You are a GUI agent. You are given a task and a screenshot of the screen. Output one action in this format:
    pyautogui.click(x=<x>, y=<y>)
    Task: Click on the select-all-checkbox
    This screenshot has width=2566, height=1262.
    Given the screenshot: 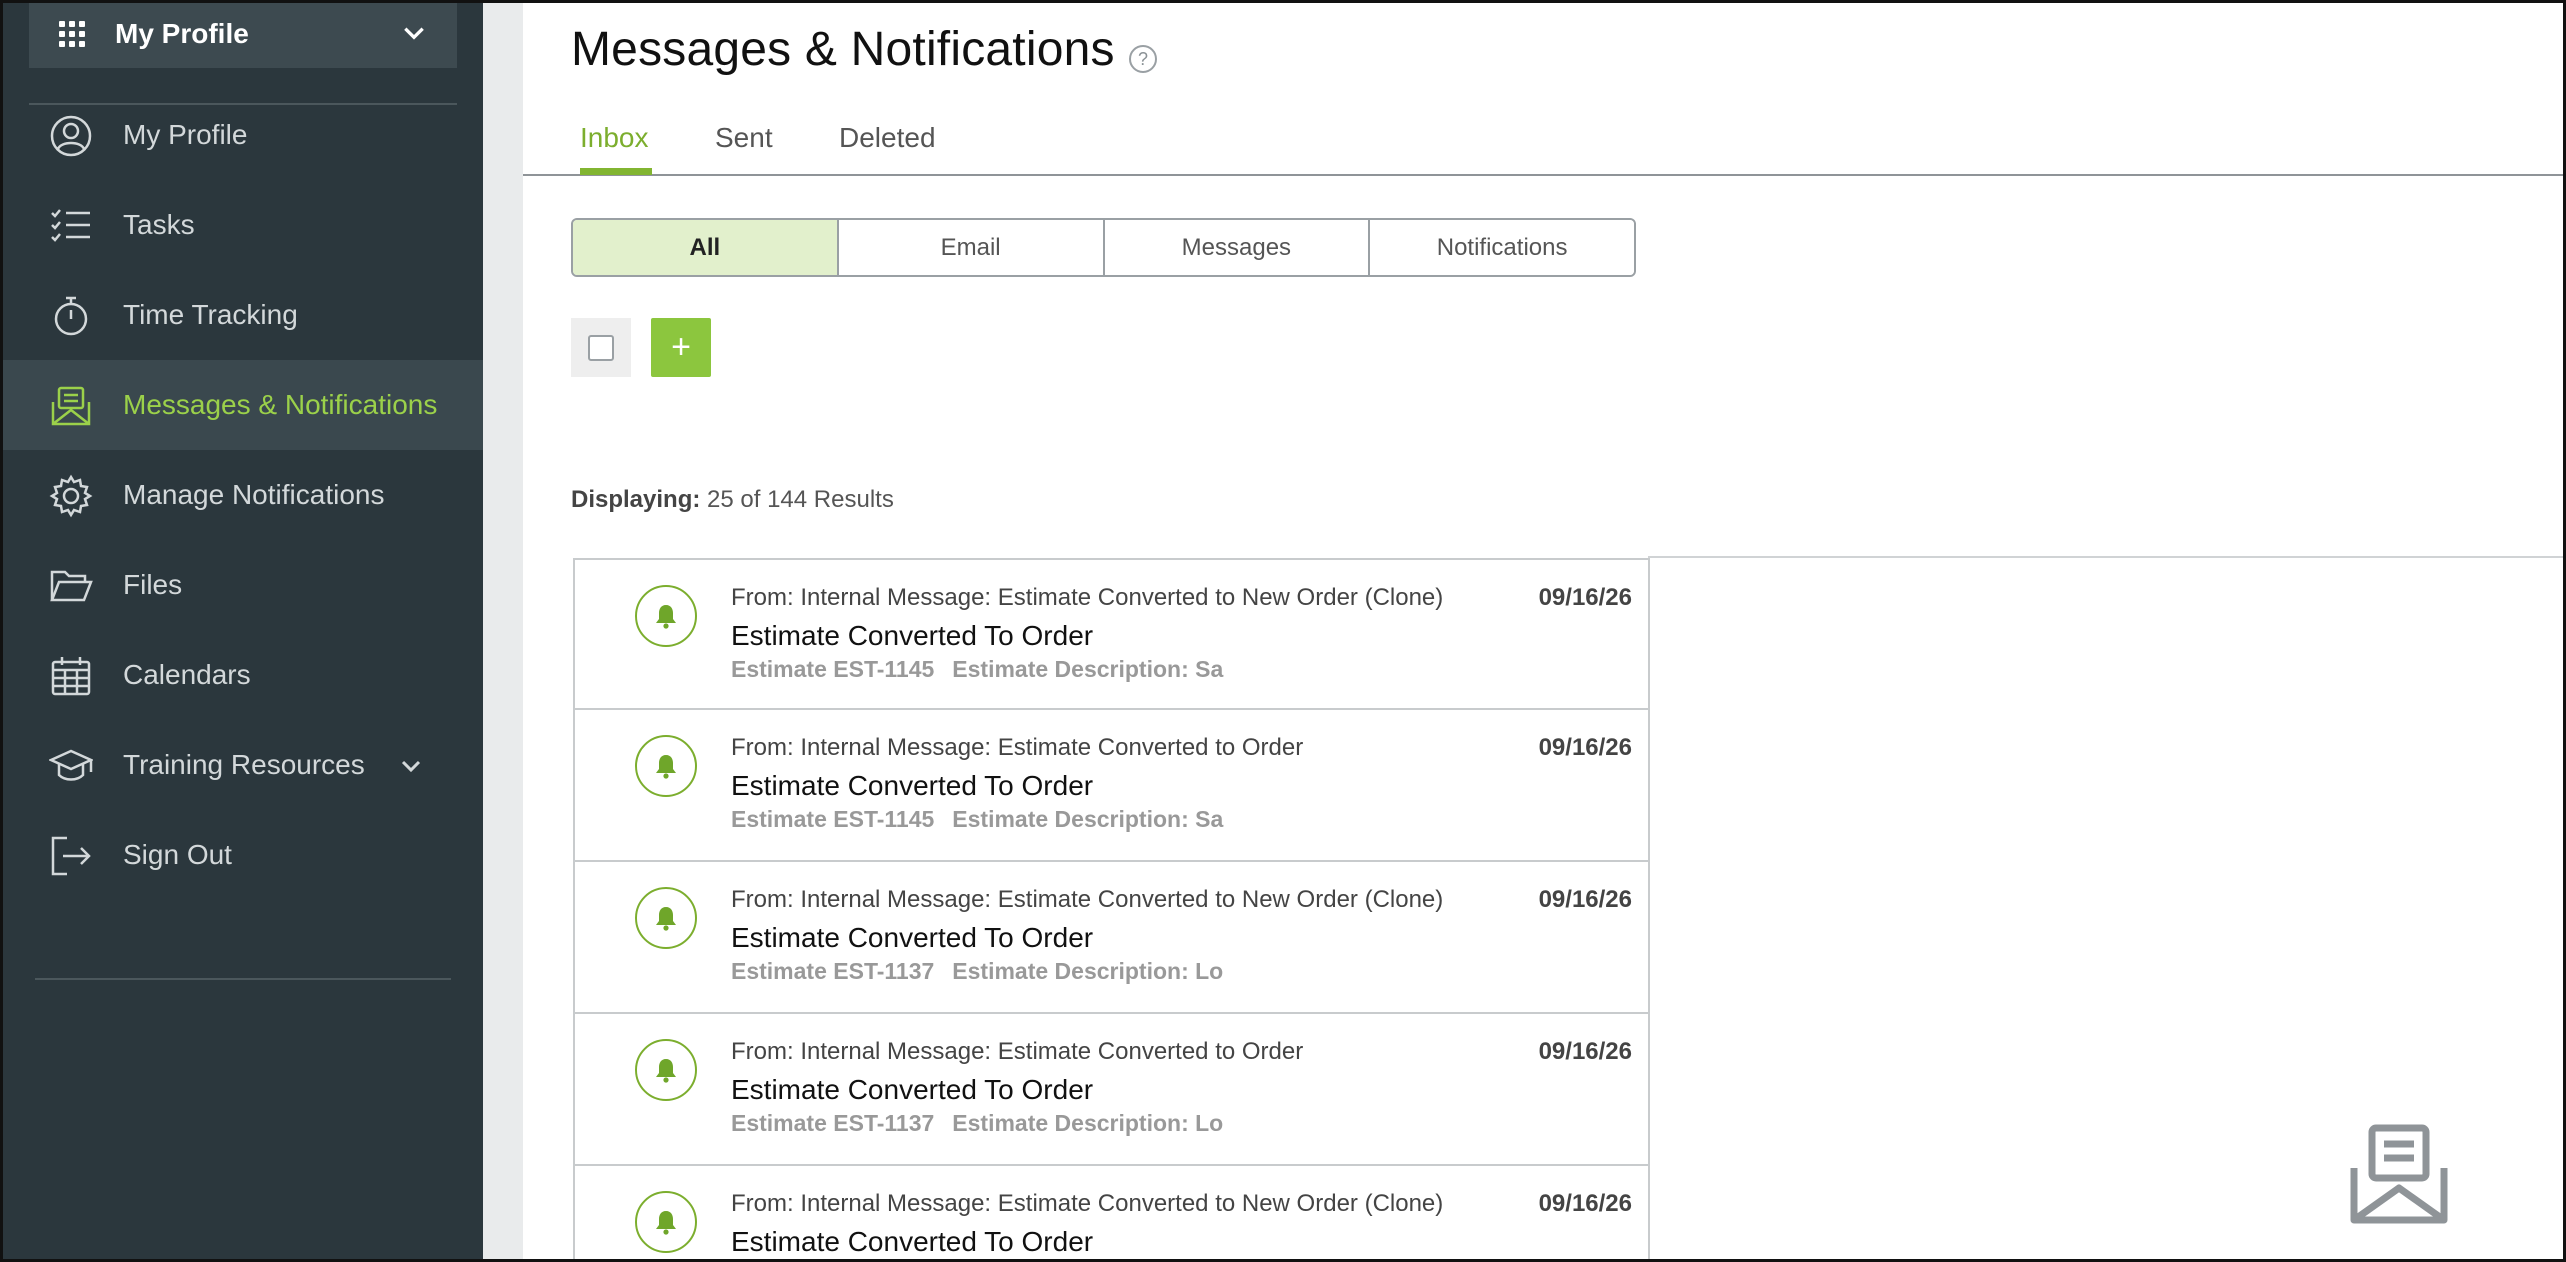 What is the action you would take?
    pyautogui.click(x=601, y=347)
    